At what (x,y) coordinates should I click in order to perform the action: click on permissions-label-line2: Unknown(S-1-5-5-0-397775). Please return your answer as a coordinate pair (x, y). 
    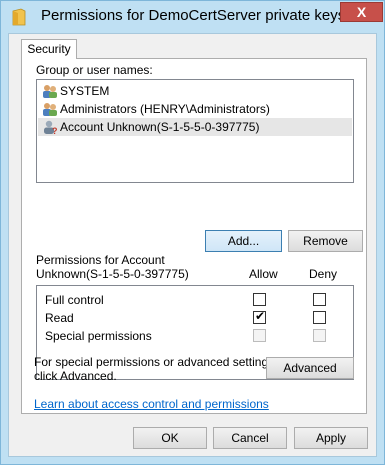
    Looking at the image, I should click on (112, 274).